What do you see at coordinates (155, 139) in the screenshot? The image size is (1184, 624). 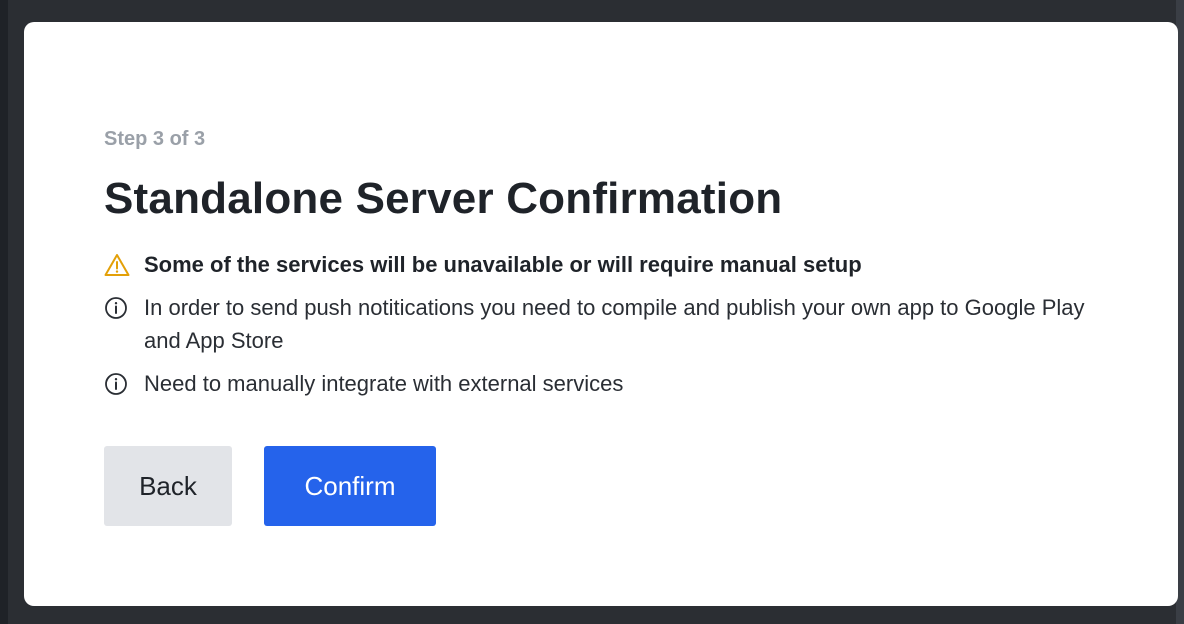 I see `step-indicator: Step 3 of 3` at bounding box center [155, 139].